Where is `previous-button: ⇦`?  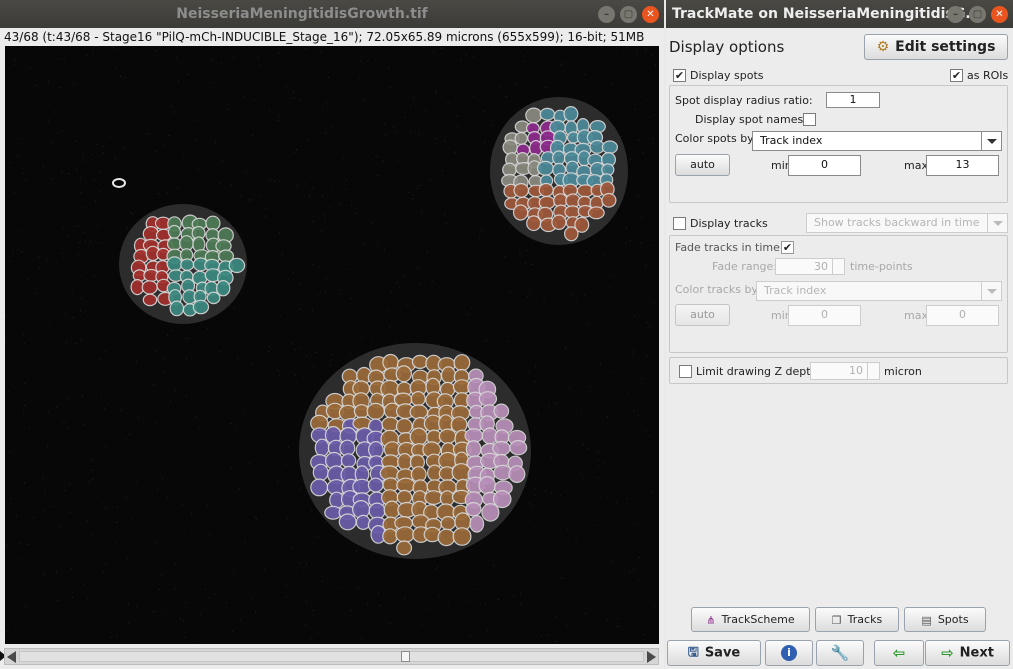 previous-button: ⇦ is located at coordinates (899, 653).